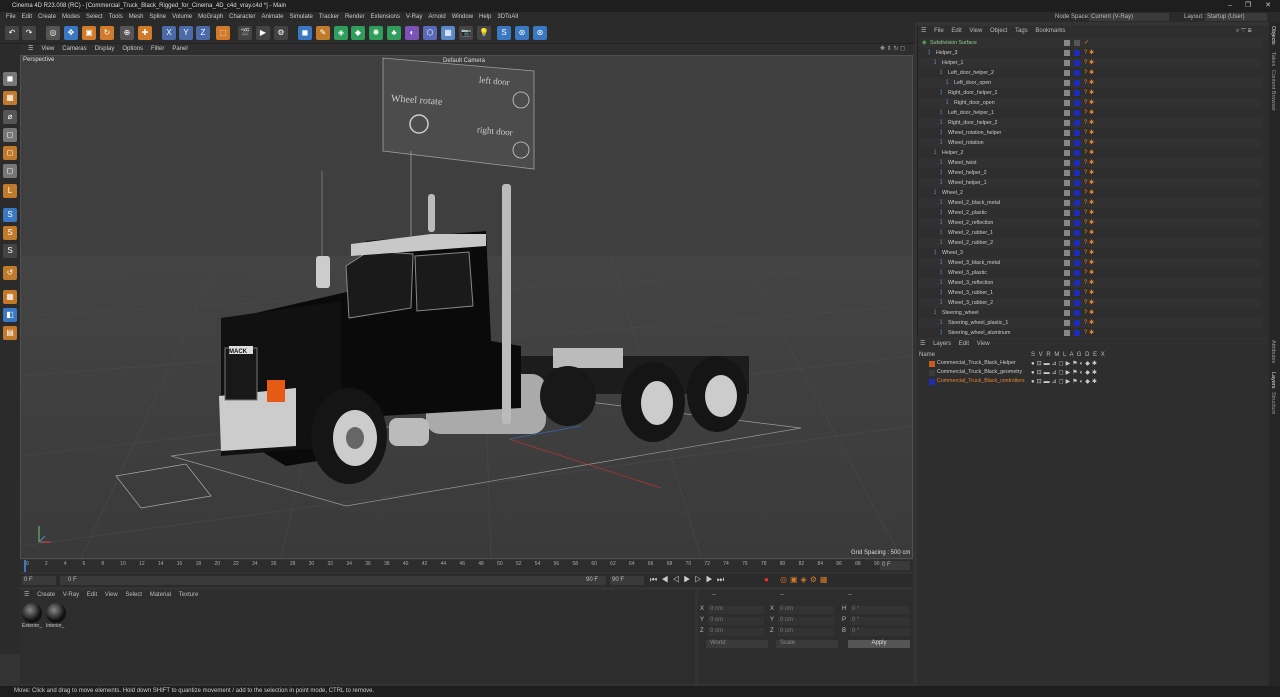 Image resolution: width=1280 pixels, height=697 pixels. What do you see at coordinates (1089, 203) in the screenshot?
I see `object-row: ⟟ Wheel_2_black_metal ? ✱` at bounding box center [1089, 203].